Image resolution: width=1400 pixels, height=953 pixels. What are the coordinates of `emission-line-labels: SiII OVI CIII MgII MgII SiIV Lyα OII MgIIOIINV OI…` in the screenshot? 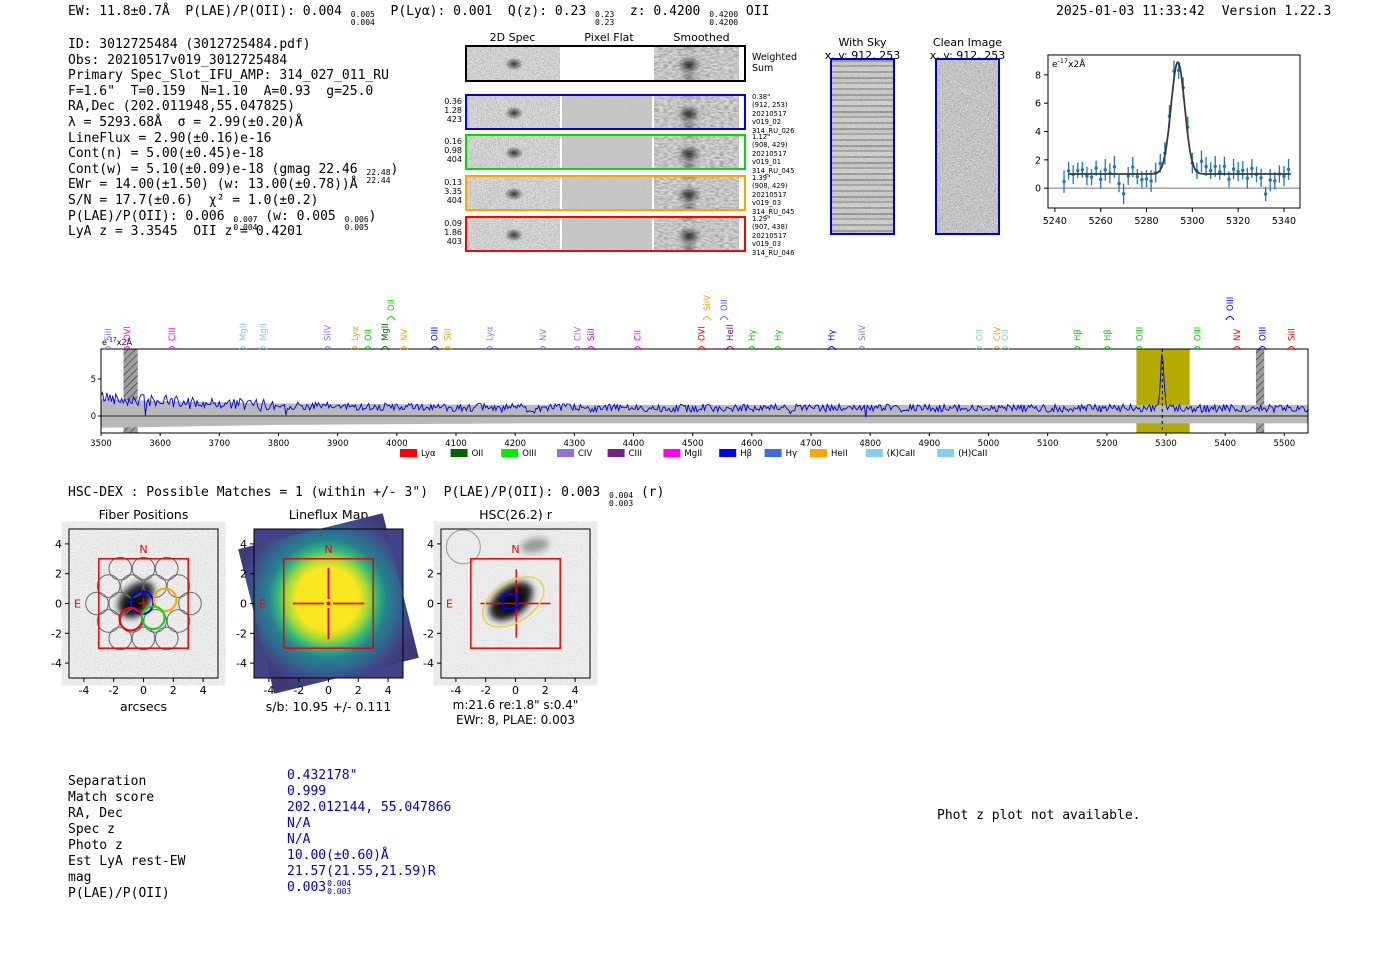 It's located at (700, 323).